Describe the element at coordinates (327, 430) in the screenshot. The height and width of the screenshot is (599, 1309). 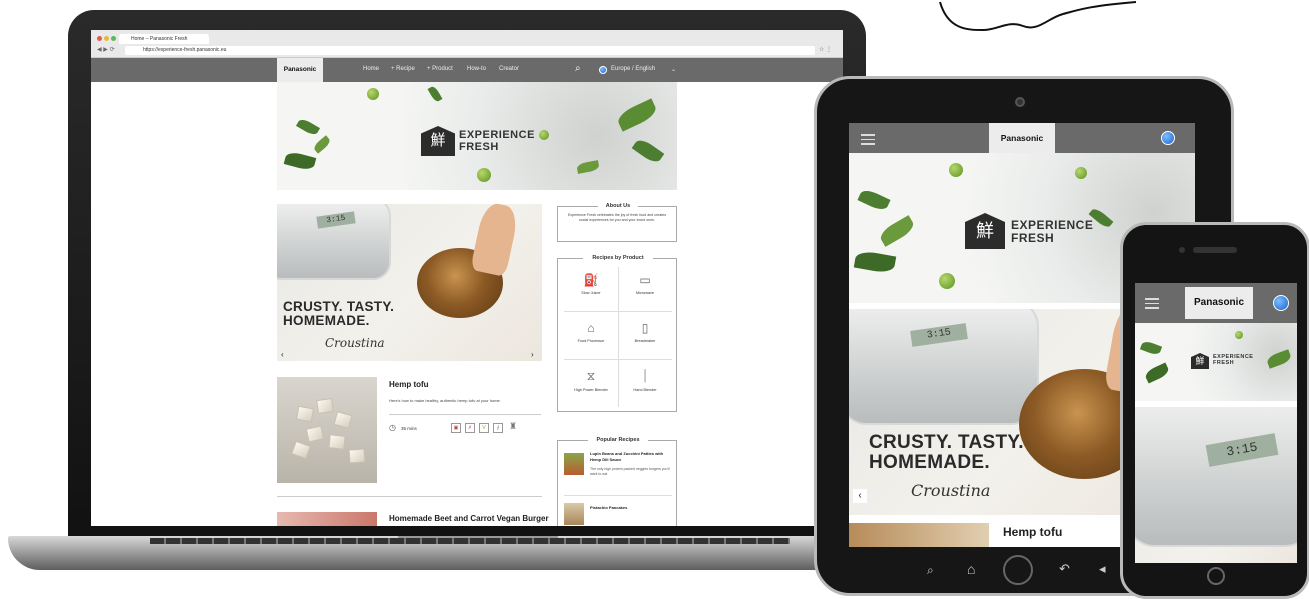
I see `hemp-tofu-image` at that location.